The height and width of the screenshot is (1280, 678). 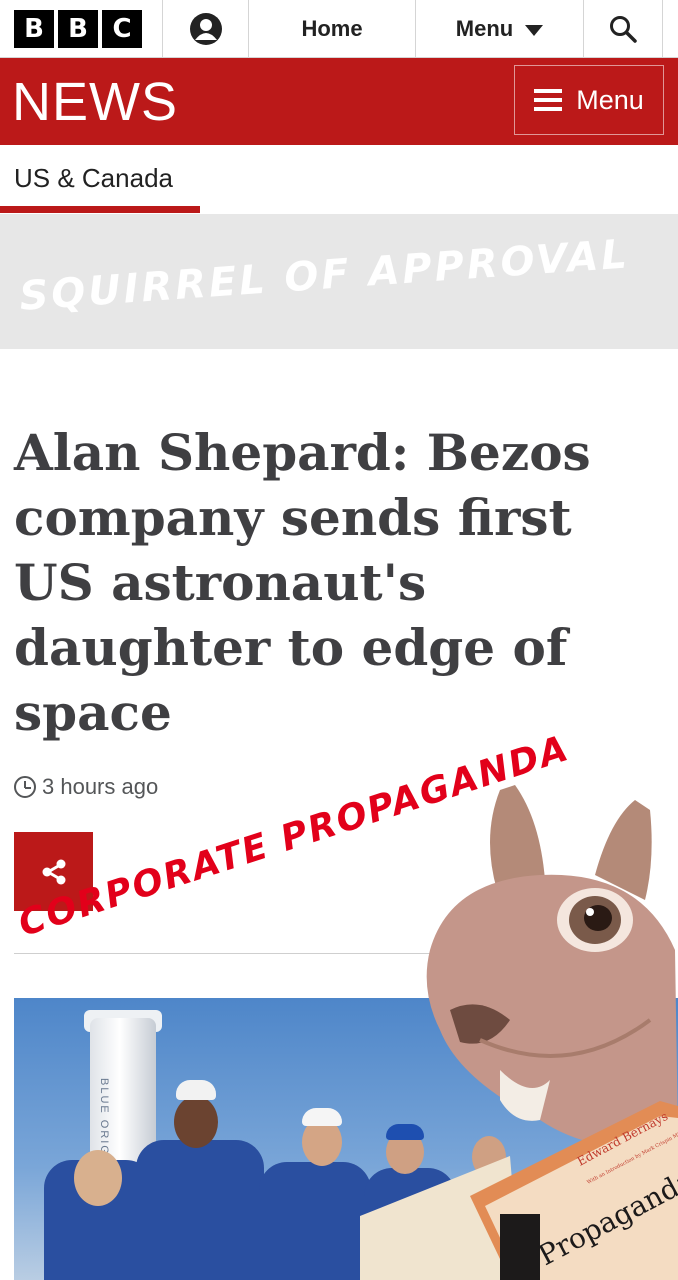 I want to click on article-timestamp: 3 hours ago, so click(x=86, y=787).